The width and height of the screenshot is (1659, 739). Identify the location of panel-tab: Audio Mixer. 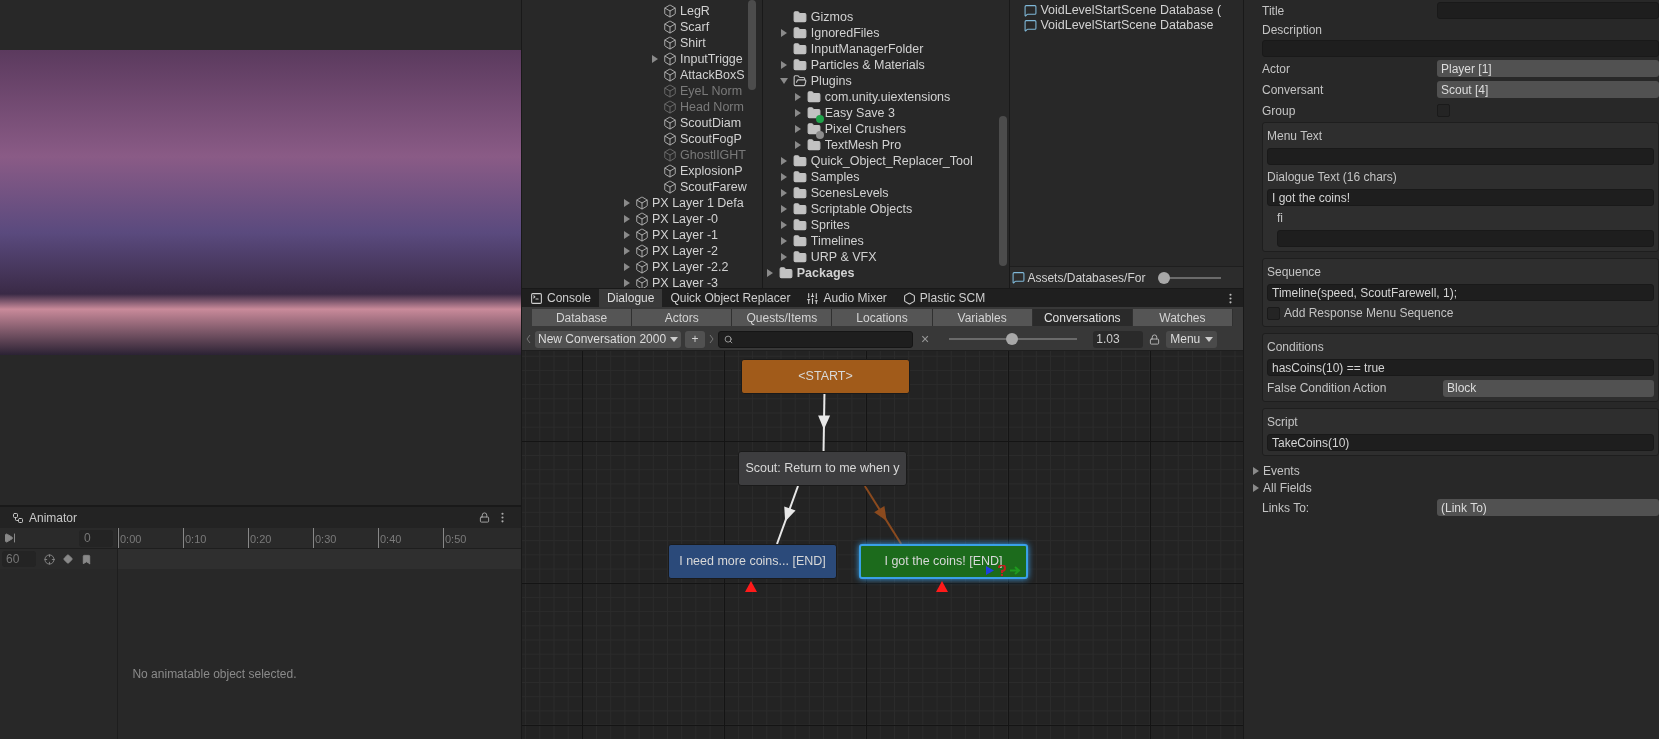
(846, 298).